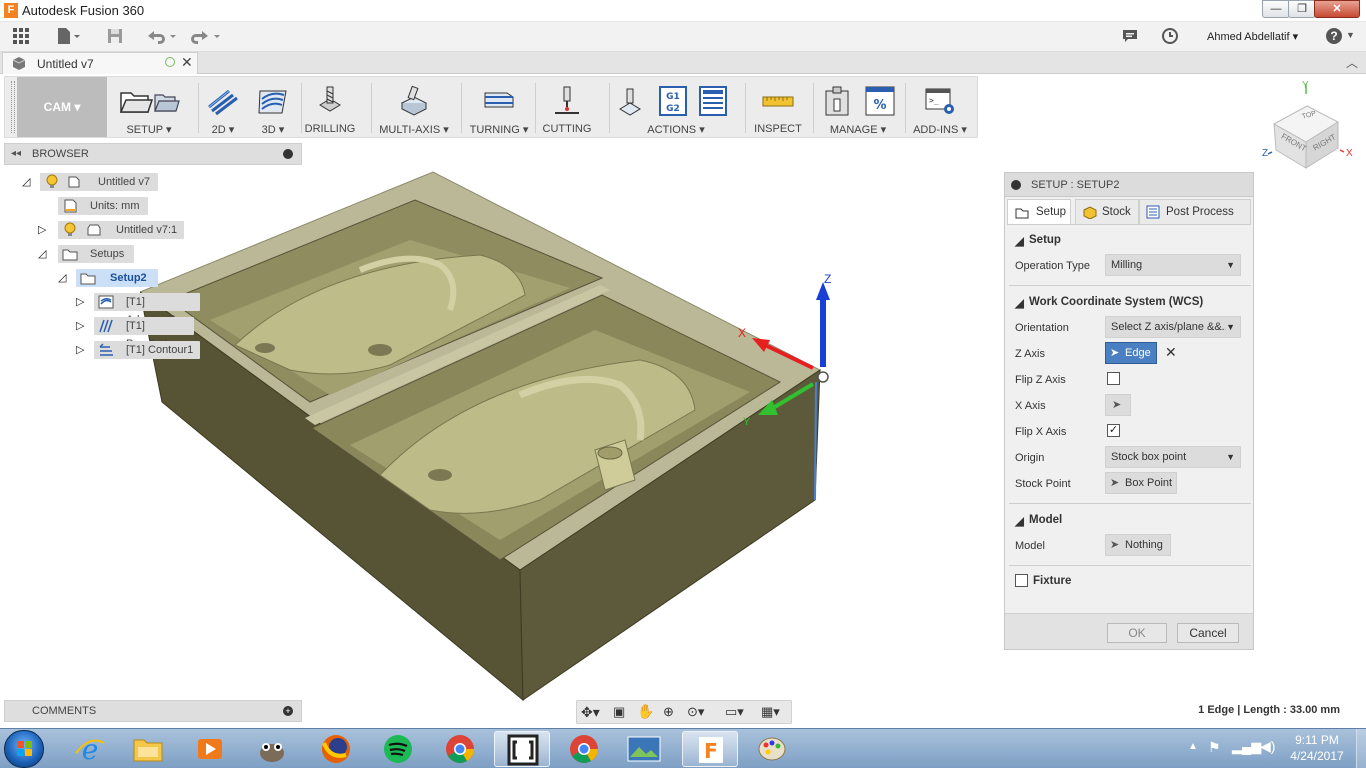  Describe the element at coordinates (223, 107) in the screenshot. I see `2d-group: 2D ▾` at that location.